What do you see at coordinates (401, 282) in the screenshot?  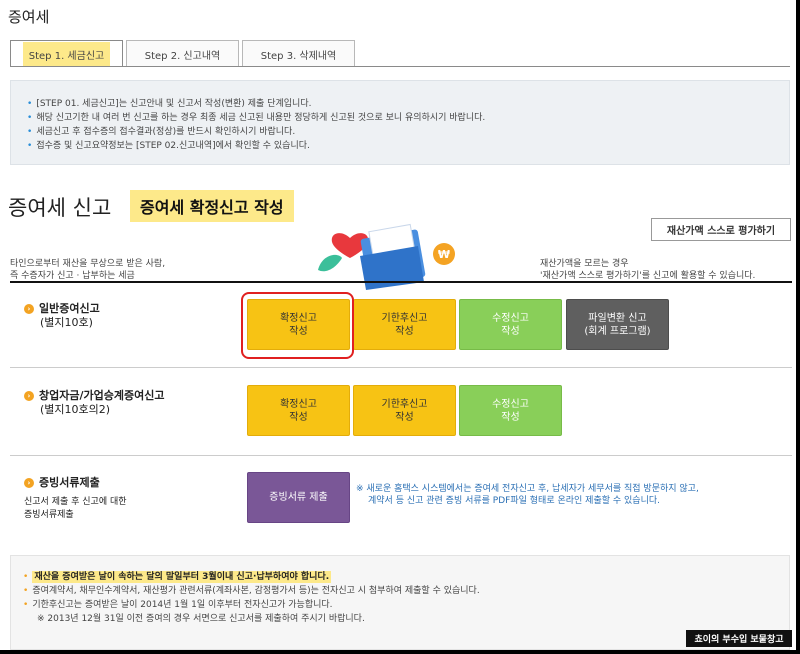 I see `section-rule` at bounding box center [401, 282].